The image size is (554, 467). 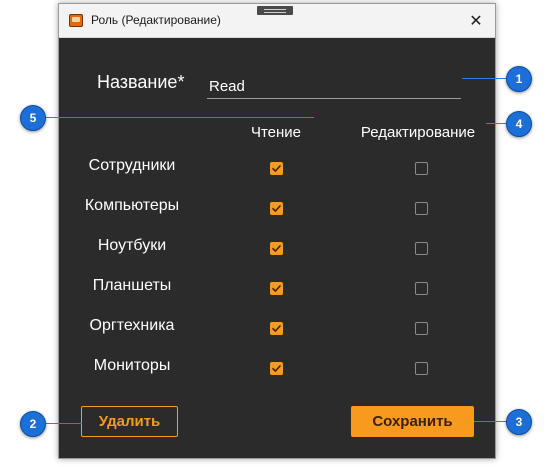 What do you see at coordinates (519, 124) in the screenshot?
I see `callout-4: 4` at bounding box center [519, 124].